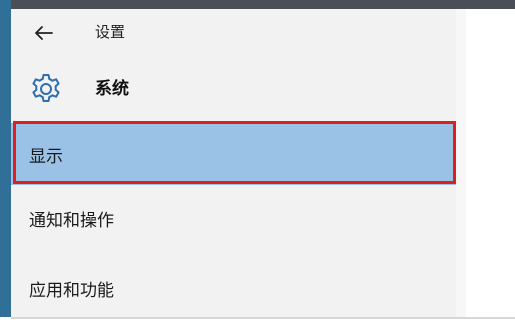 Image resolution: width=515 pixels, height=325 pixels. I want to click on window-left-border, so click(5, 162).